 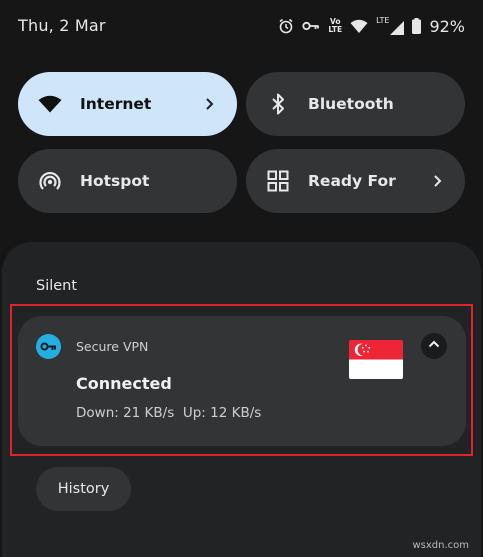 What do you see at coordinates (417, 26) in the screenshot?
I see `battery-icon` at bounding box center [417, 26].